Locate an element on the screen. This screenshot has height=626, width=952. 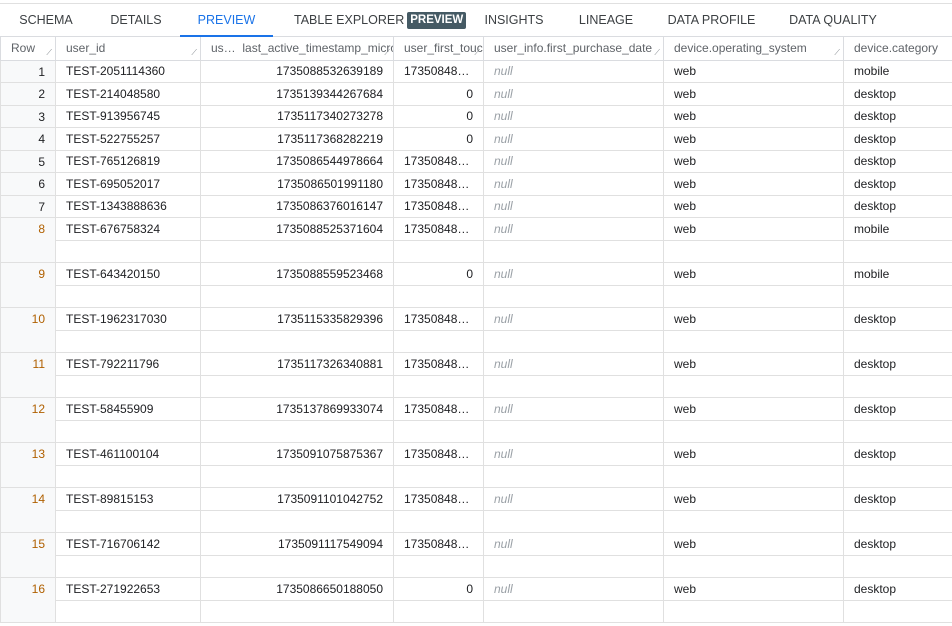
row-number: 15 is located at coordinates (28, 555).